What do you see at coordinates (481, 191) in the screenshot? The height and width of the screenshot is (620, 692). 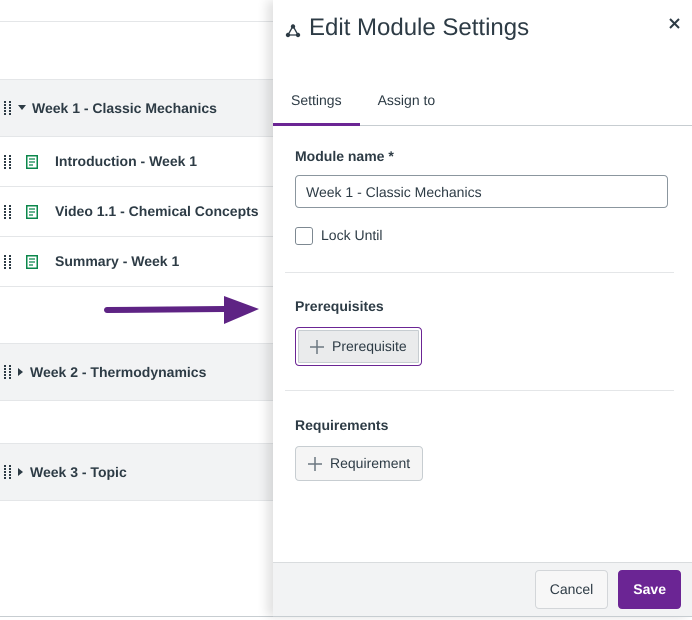 I see `module-name-field: Week 1 - Classic Mechanics` at bounding box center [481, 191].